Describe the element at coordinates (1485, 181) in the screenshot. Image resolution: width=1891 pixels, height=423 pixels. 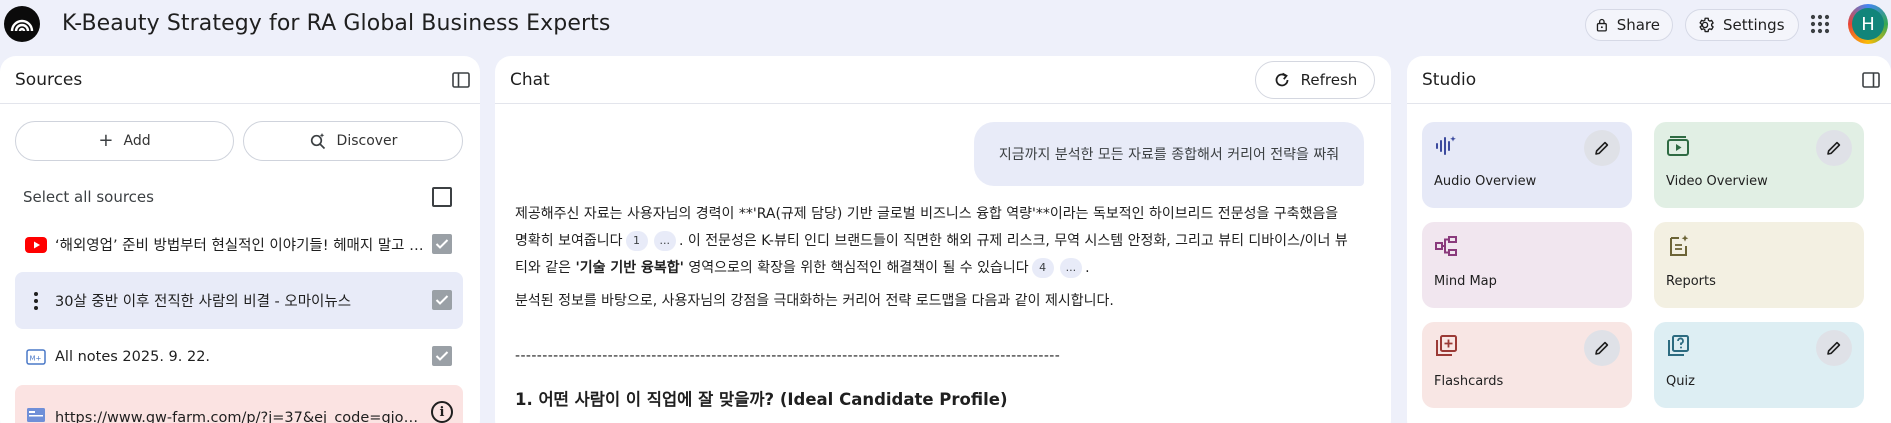
I see `card-label: Audio Overview` at that location.